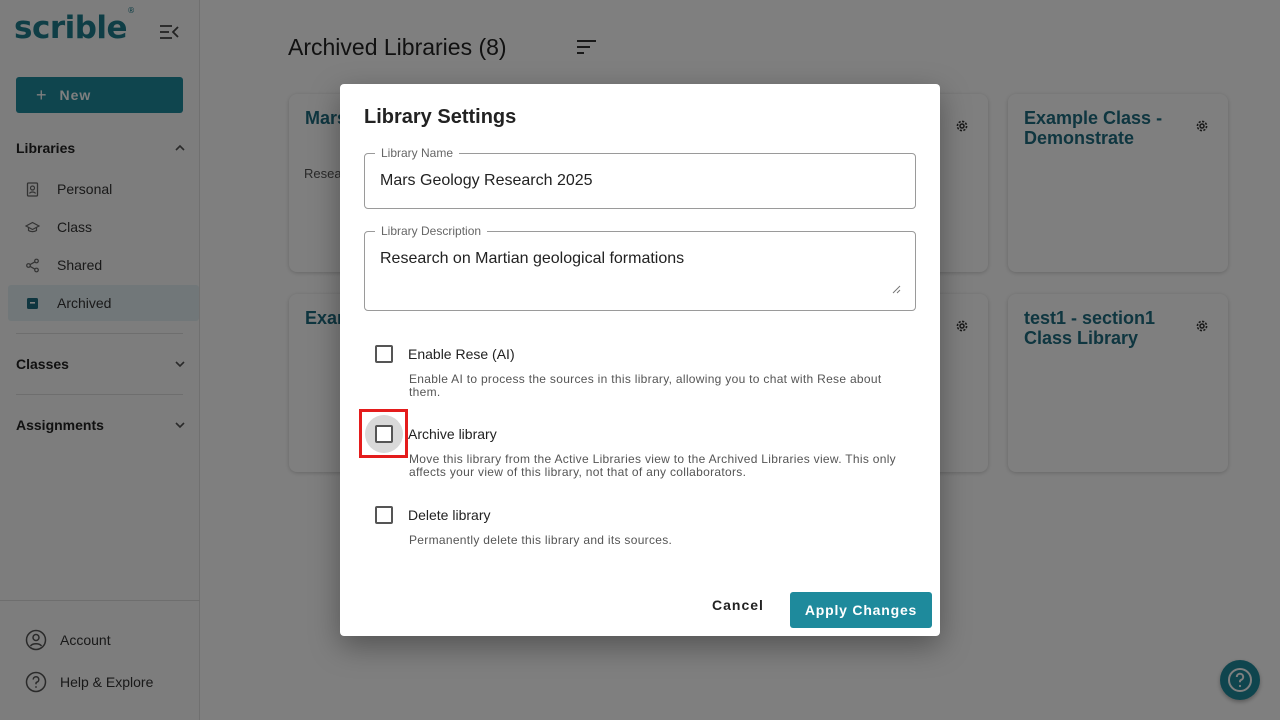  Describe the element at coordinates (440, 117) in the screenshot. I see `dialog-title: Library Settings` at that location.